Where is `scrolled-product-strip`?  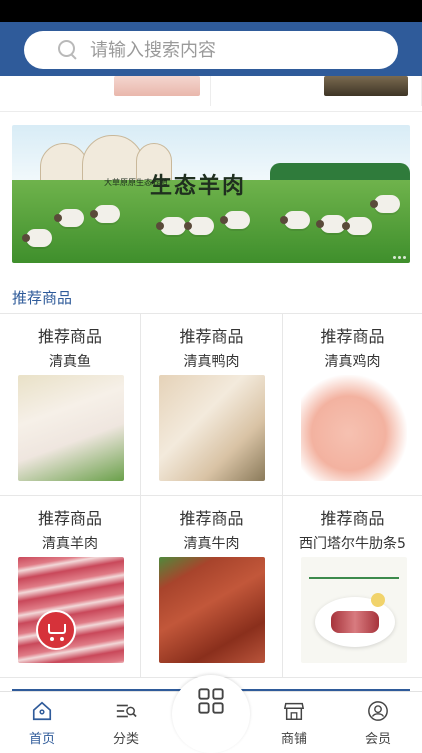
scrolled-product-strip is located at coordinates (211, 94).